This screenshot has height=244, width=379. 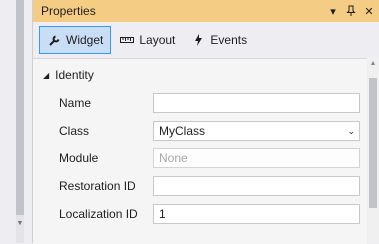 I want to click on tab-layout-label: Layout, so click(x=157, y=40).